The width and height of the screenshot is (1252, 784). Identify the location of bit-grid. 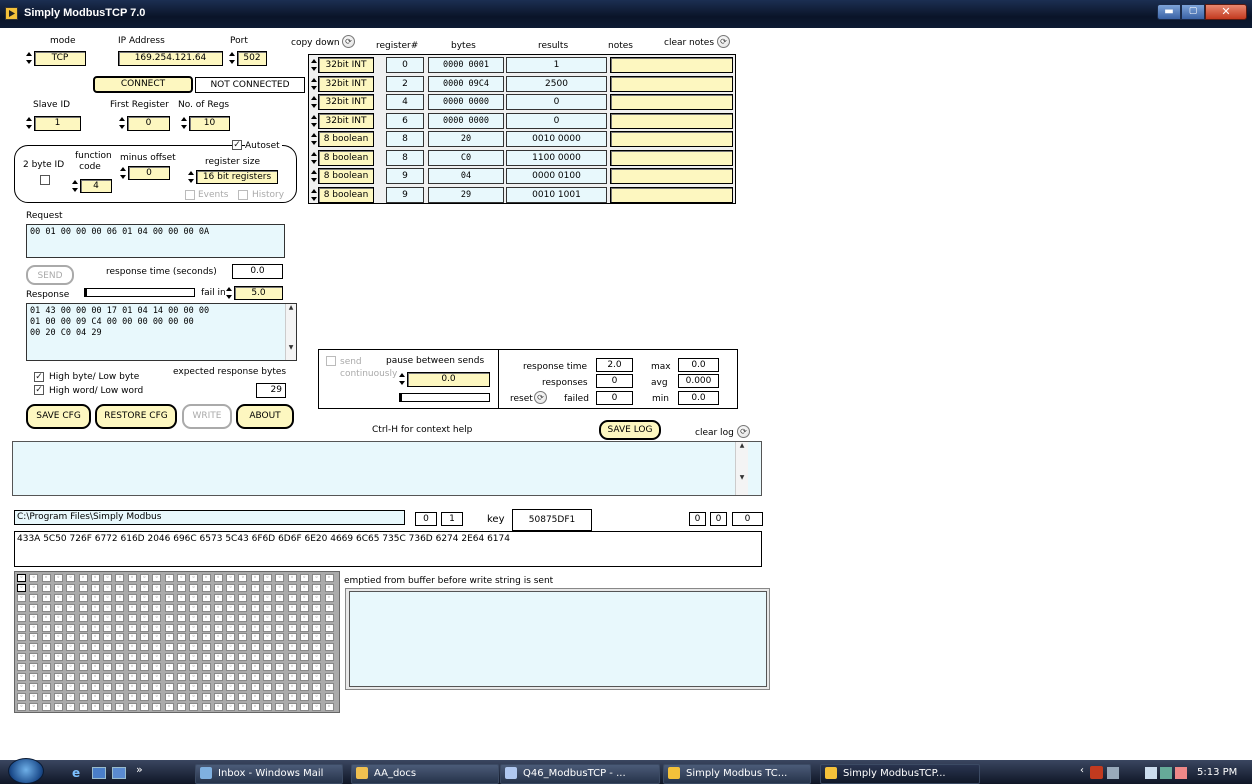
(177, 642).